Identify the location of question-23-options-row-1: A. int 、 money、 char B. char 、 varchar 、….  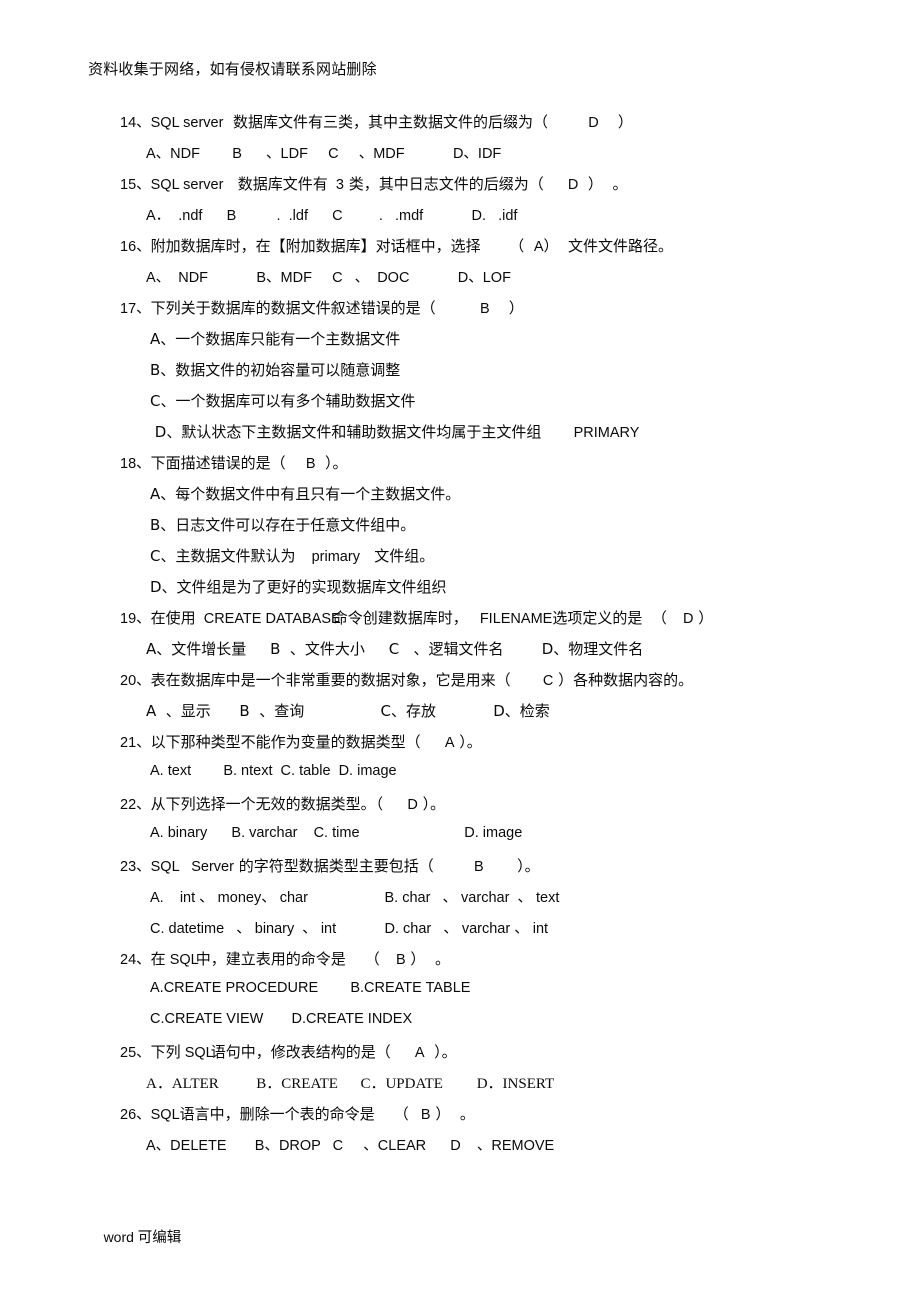
(468, 887).